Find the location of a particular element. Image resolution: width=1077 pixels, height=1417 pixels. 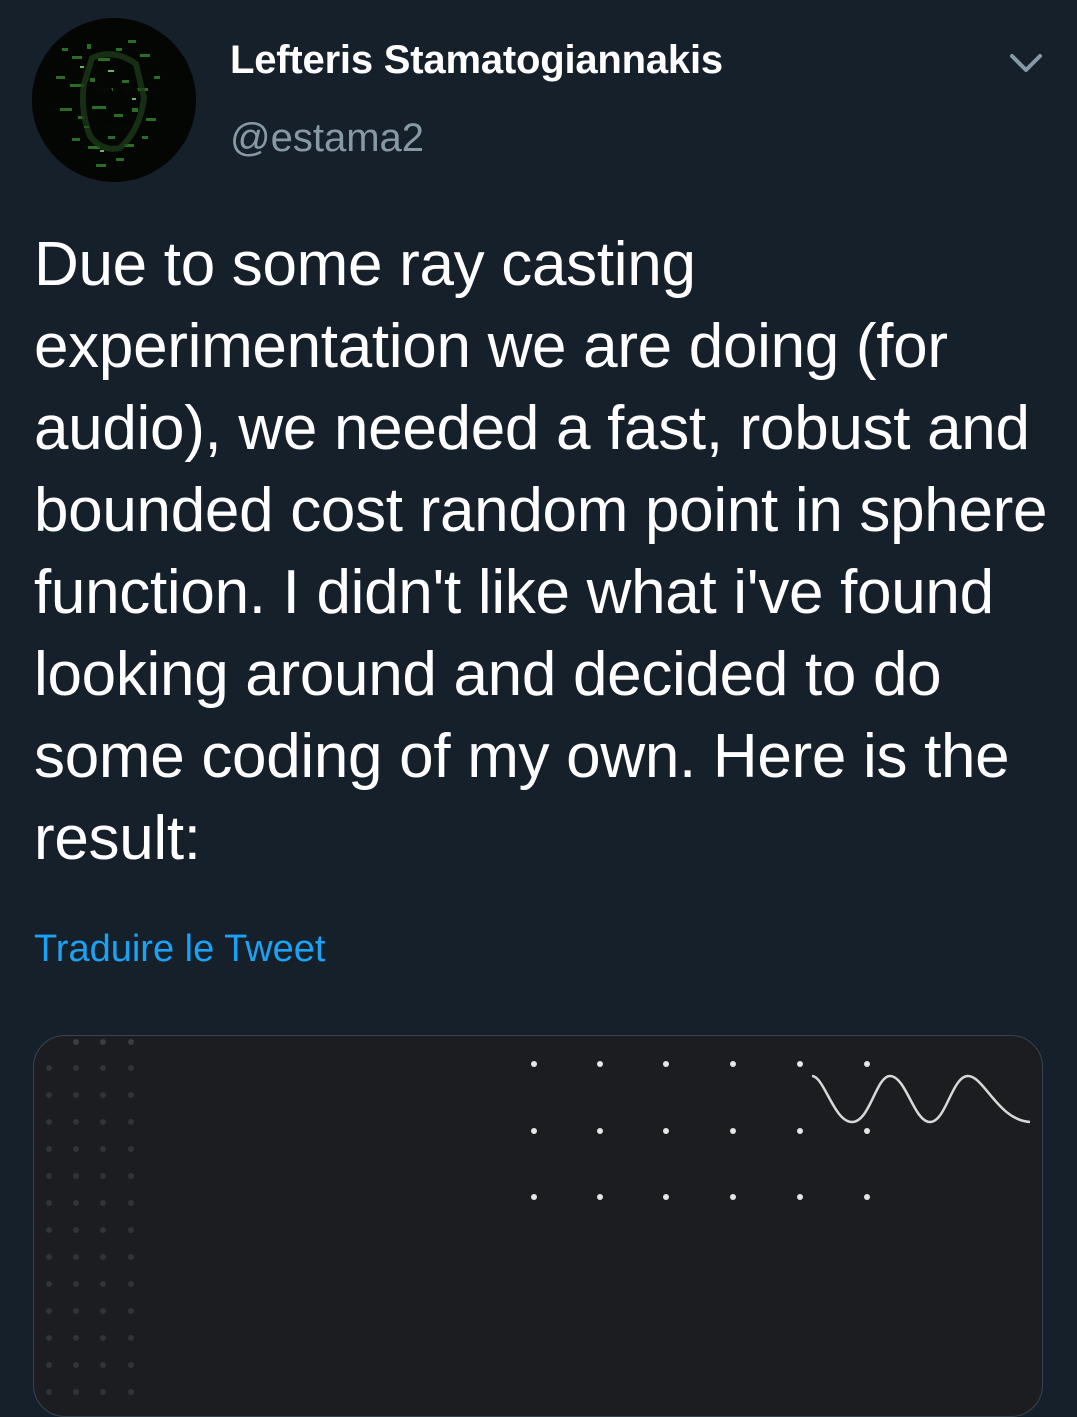

chevron-down-icon is located at coordinates (1026, 64).